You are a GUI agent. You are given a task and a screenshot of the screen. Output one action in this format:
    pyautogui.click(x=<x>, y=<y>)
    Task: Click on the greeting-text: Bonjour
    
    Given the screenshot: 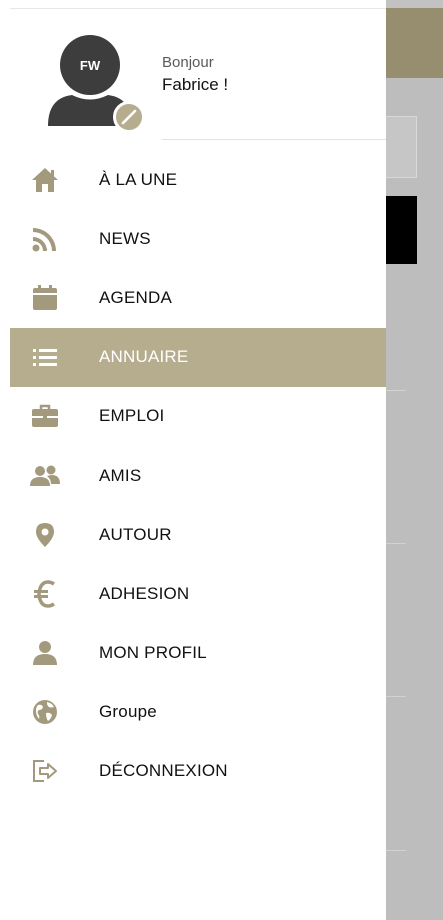 What is the action you would take?
    pyautogui.click(x=188, y=62)
    